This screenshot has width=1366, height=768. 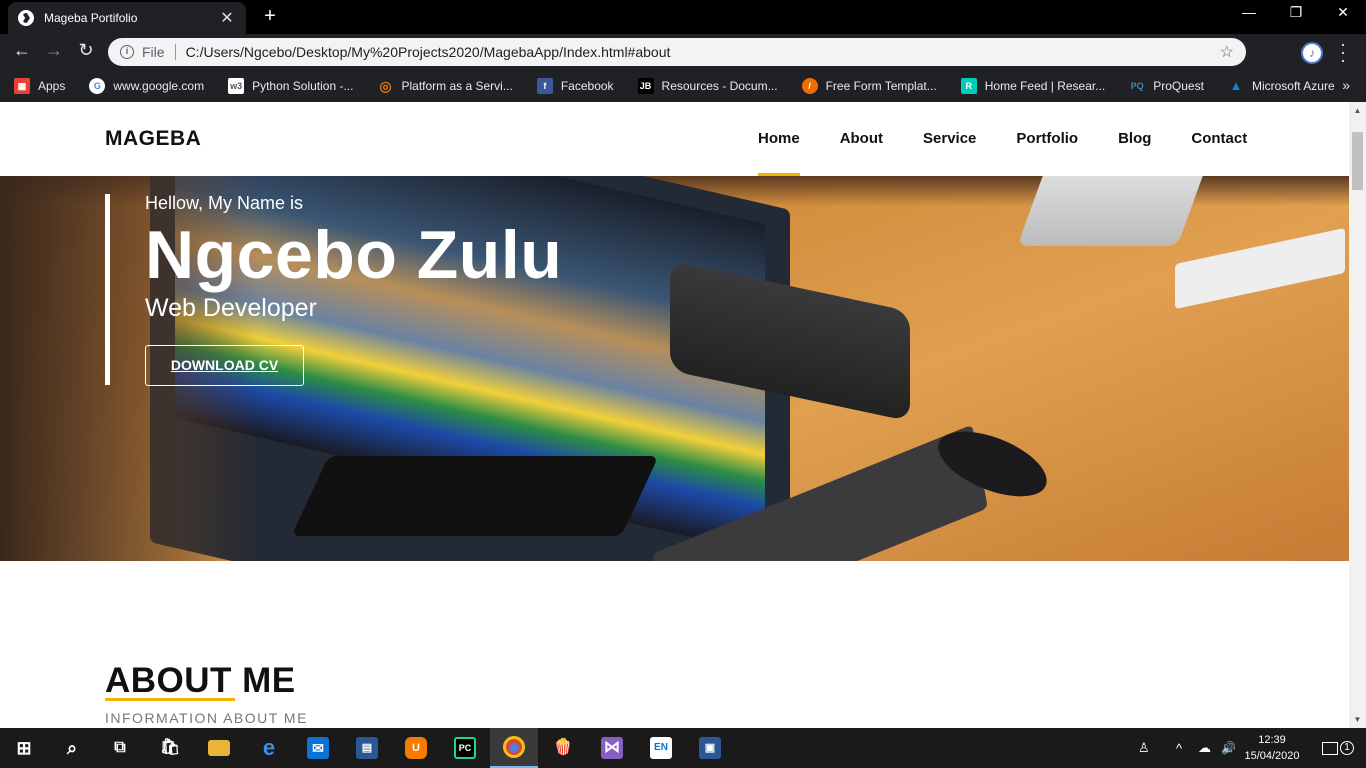 I want to click on store-icon: 🛍, so click(x=170, y=747).